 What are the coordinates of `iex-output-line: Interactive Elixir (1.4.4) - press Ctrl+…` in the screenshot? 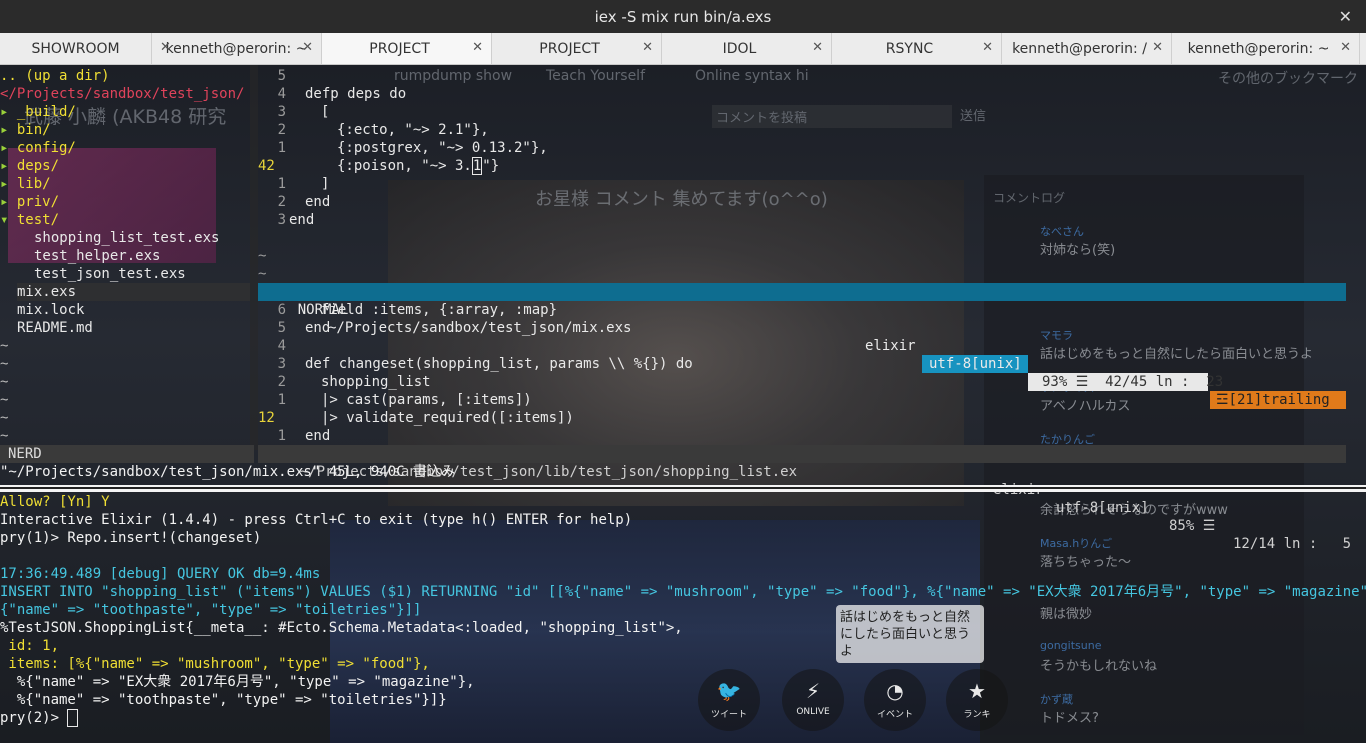 It's located at (316, 520).